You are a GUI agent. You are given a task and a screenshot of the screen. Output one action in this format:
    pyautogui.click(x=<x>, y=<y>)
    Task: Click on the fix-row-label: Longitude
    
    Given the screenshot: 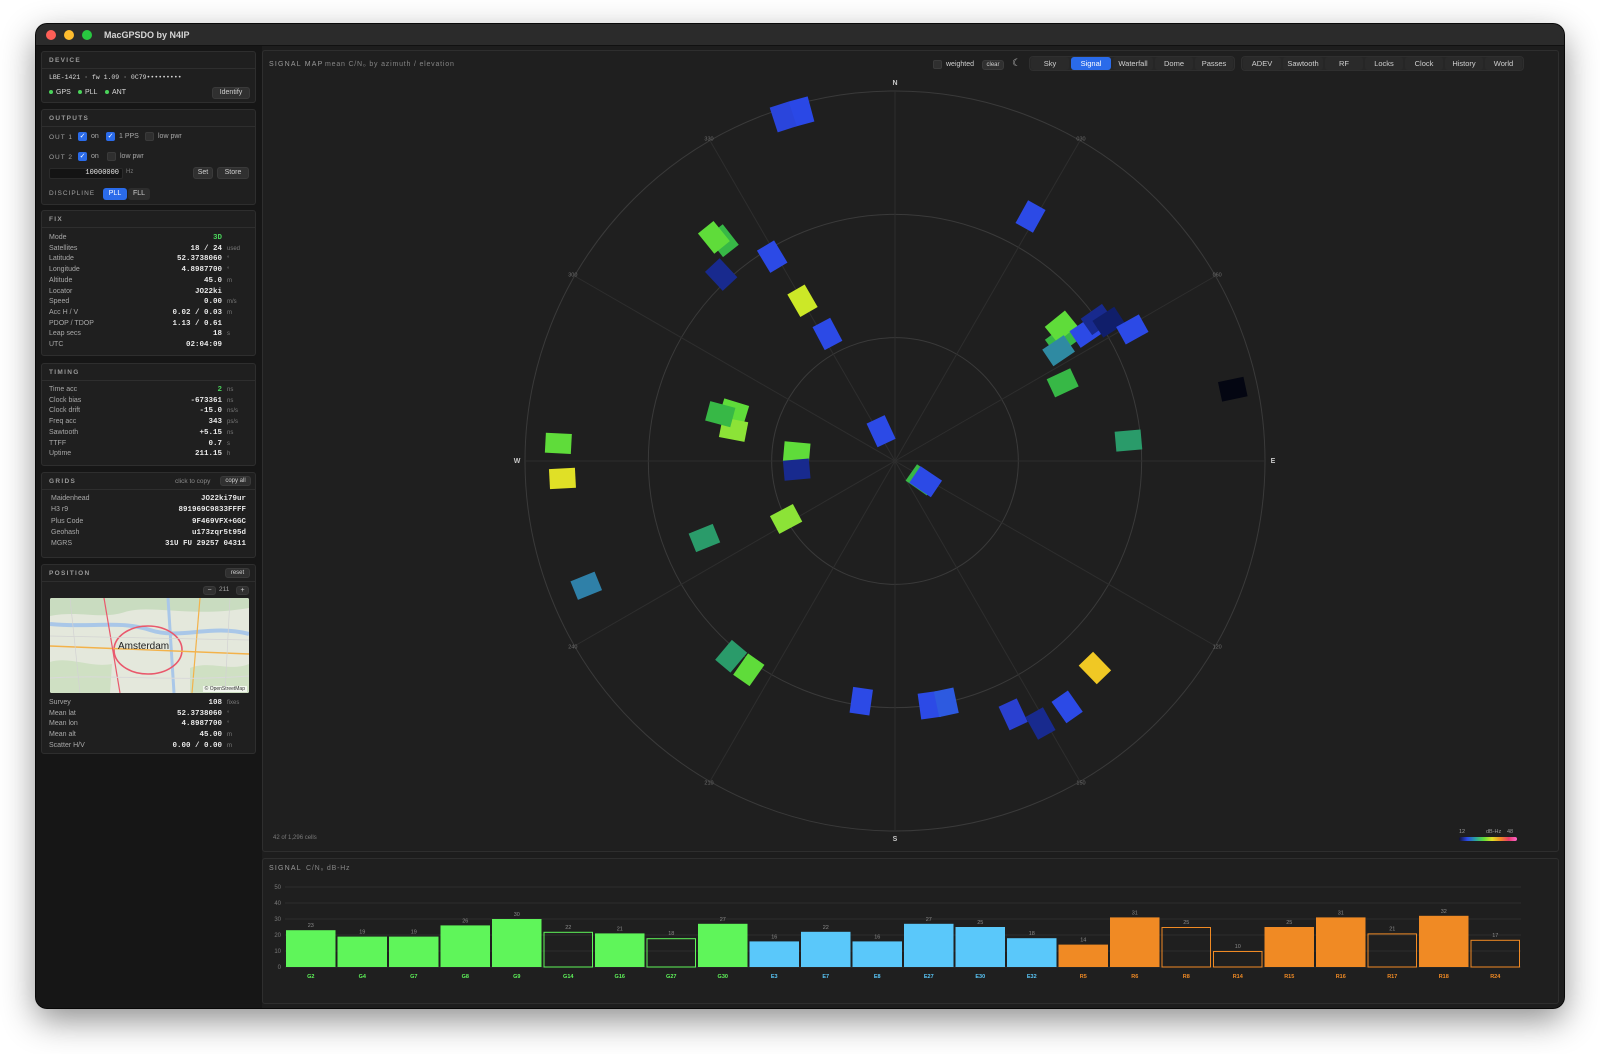 What is the action you would take?
    pyautogui.click(x=64, y=270)
    